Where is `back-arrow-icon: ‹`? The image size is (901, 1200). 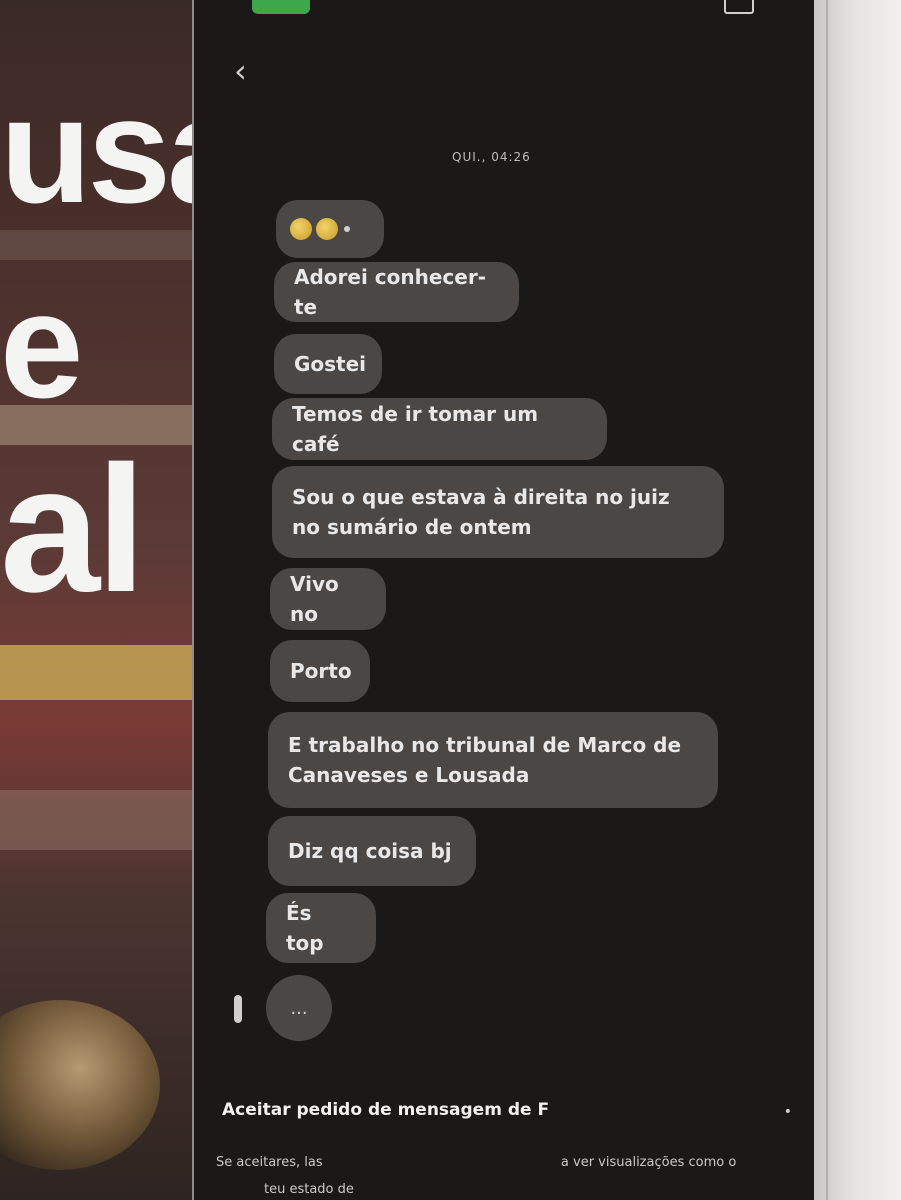
back-arrow-icon: ‹ is located at coordinates (249, 71).